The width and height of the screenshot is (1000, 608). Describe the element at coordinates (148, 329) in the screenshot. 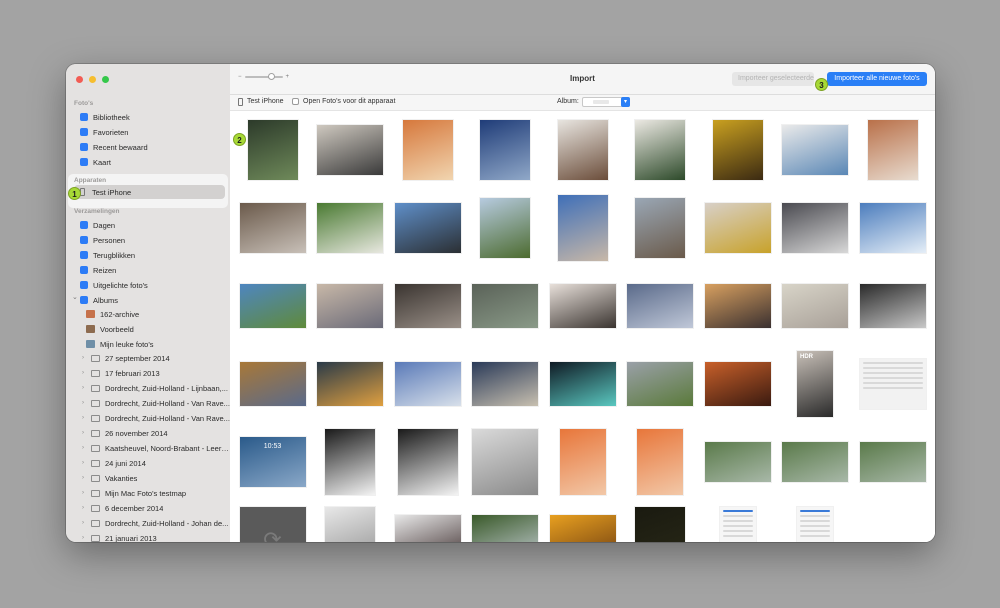

I see `sidebar-item-album: Voorbeeld` at that location.